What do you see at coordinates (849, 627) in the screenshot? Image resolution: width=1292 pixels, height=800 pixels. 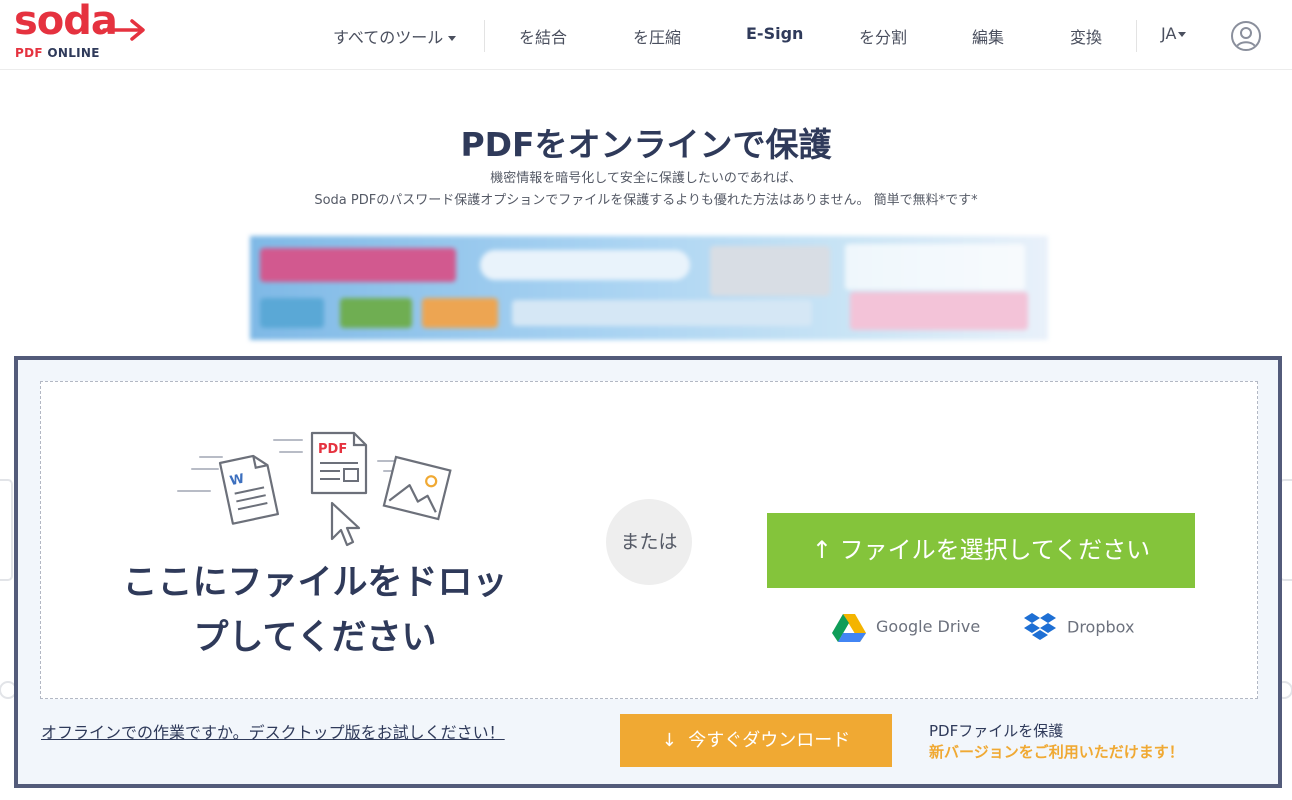 I see `google-drive-icon` at bounding box center [849, 627].